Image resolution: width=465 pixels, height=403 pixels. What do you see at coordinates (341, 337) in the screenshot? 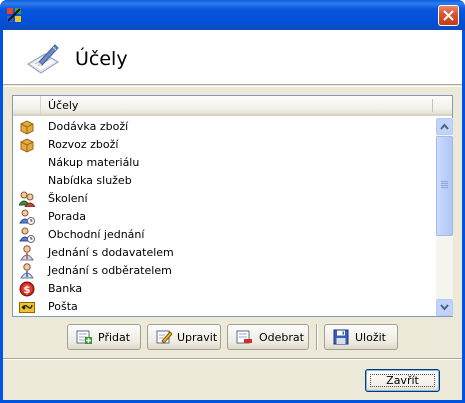
I see `floppy-disk-icon` at bounding box center [341, 337].